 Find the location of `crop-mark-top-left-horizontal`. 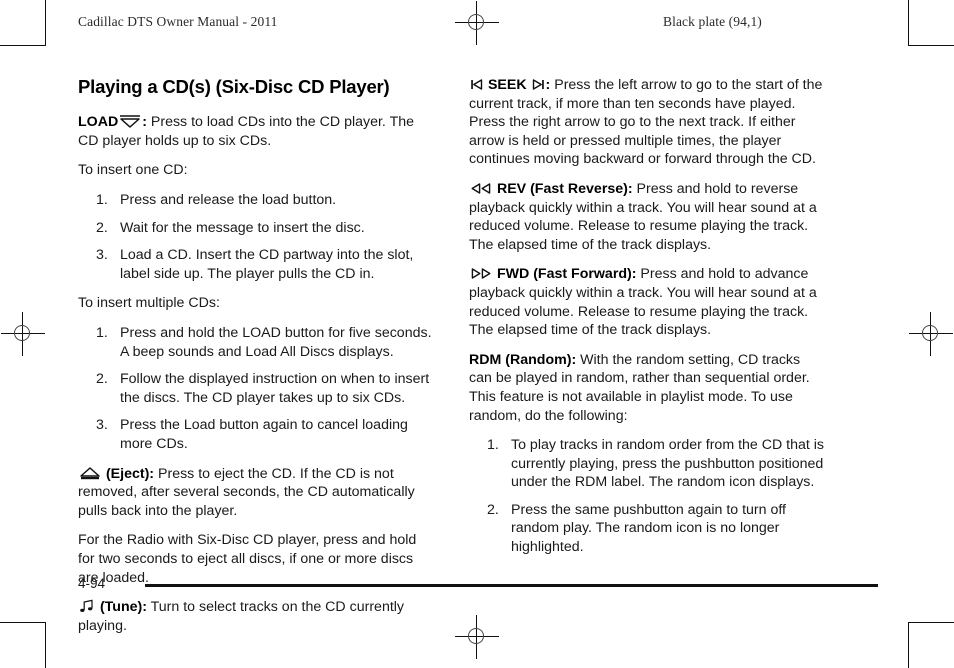

crop-mark-top-left-horizontal is located at coordinates (23, 45).